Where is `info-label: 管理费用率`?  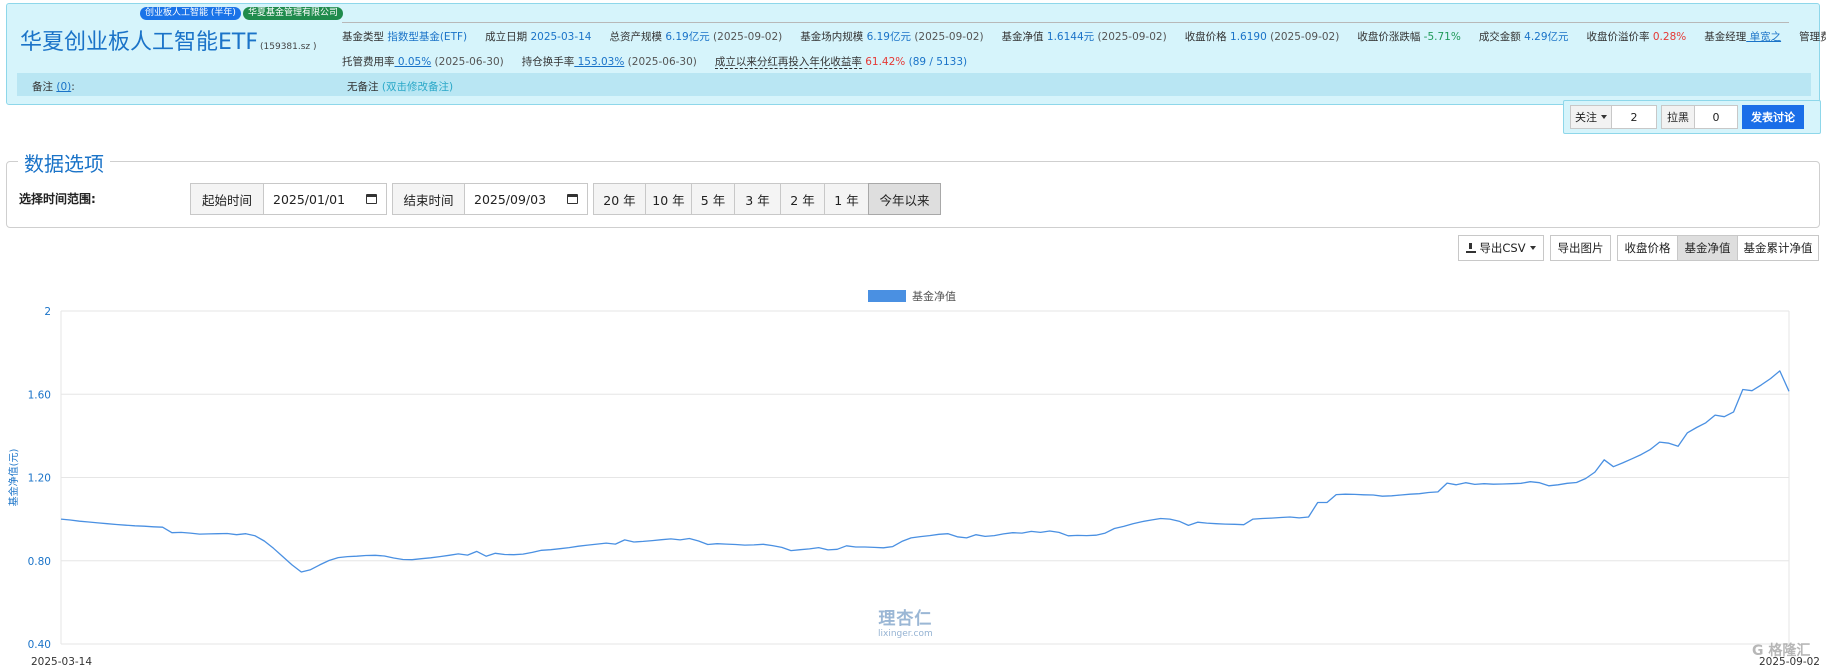 info-label: 管理费用率 is located at coordinates (1812, 37).